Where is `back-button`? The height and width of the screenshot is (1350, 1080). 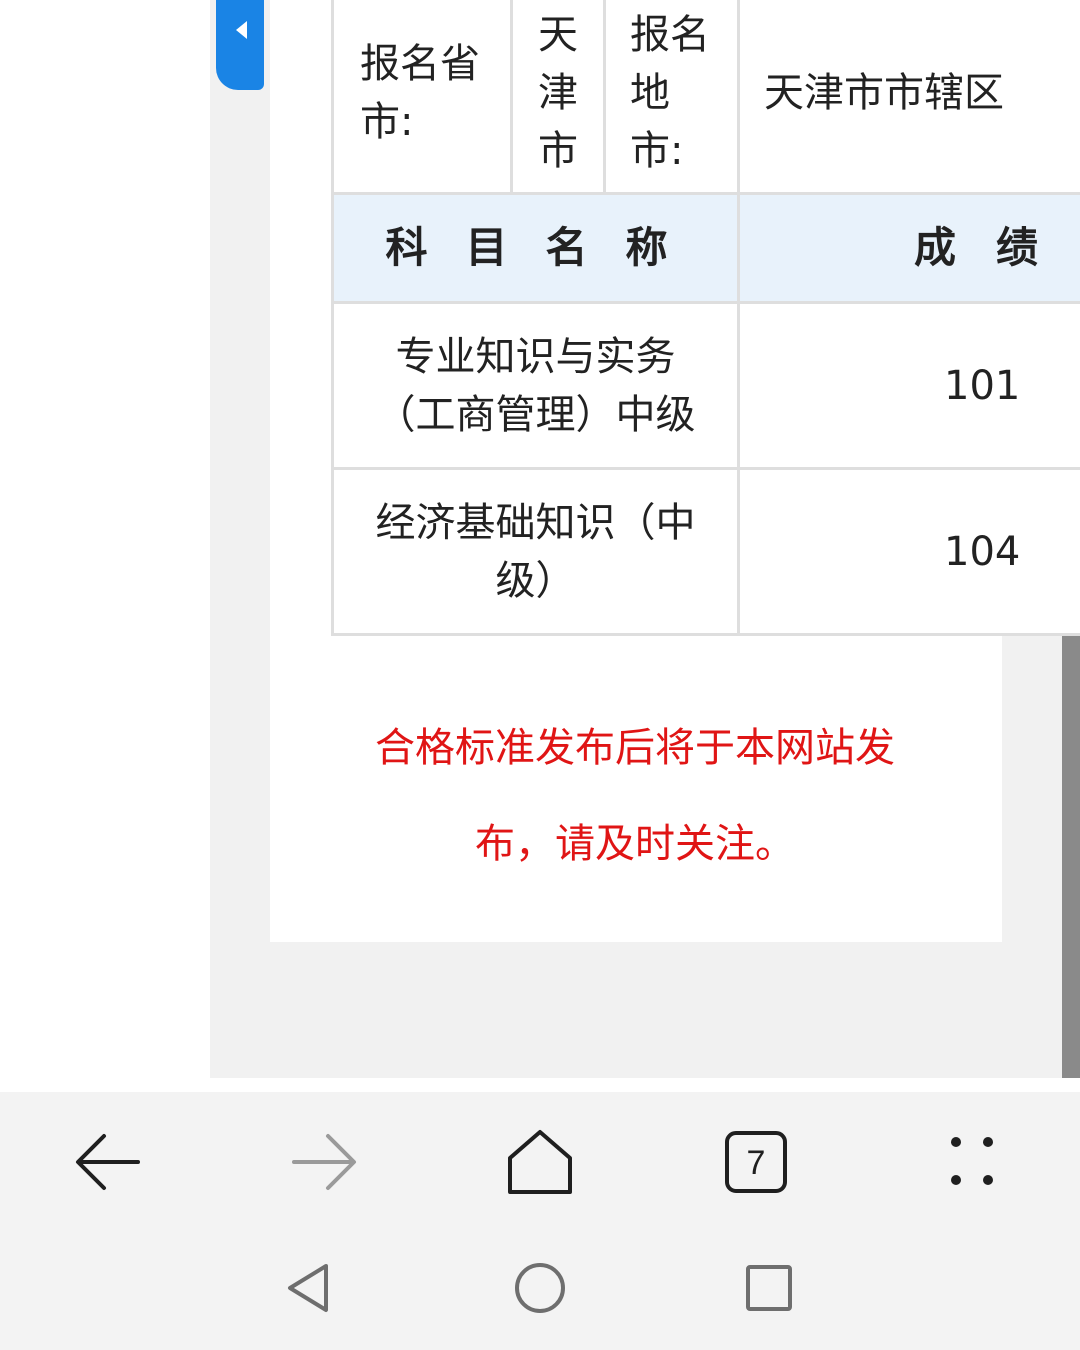 back-button is located at coordinates (108, 1162).